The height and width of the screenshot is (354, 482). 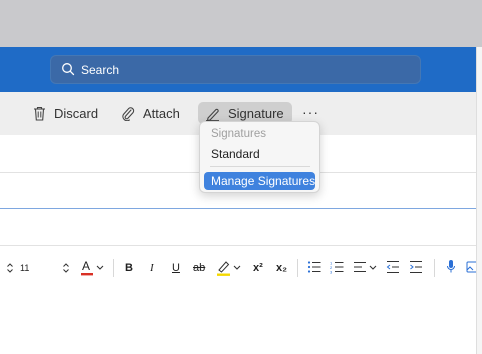 I want to click on attach-label: Attach, so click(x=161, y=113).